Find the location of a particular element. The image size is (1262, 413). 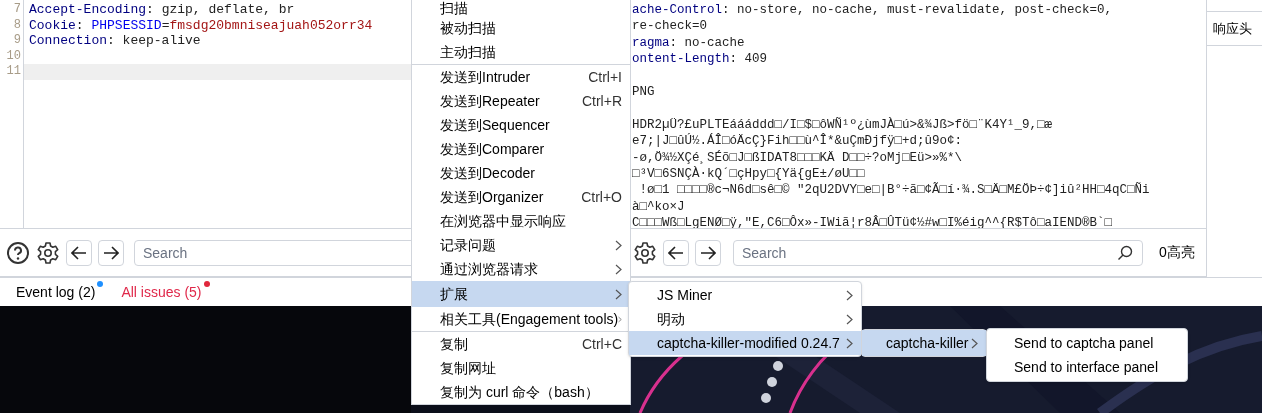

menu-item-label: 发送到Intruder is located at coordinates (486, 77).